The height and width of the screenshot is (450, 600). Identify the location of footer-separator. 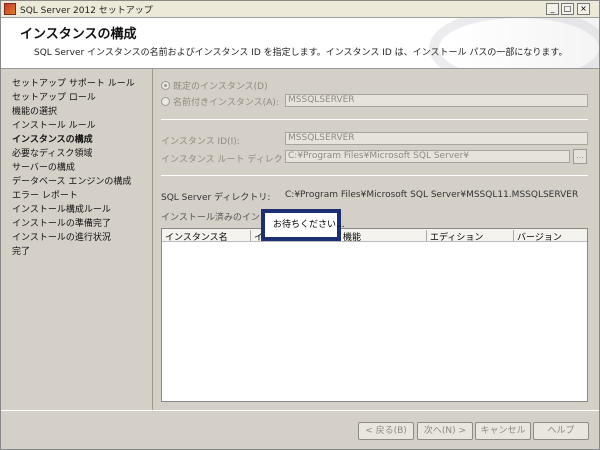
(300, 410).